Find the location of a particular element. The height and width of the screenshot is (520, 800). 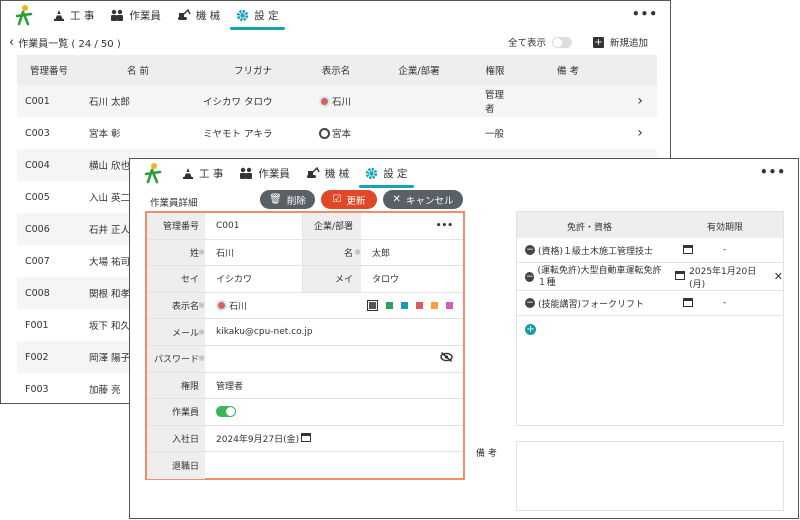

nav-label: 設 定 is located at coordinates (266, 15).